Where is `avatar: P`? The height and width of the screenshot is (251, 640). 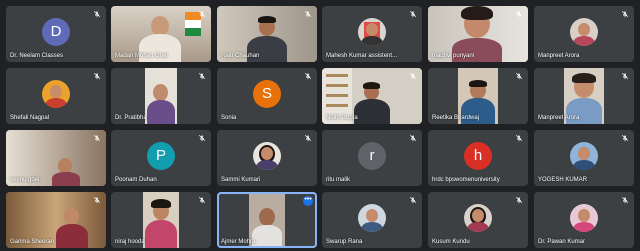
avatar: P is located at coordinates (161, 156).